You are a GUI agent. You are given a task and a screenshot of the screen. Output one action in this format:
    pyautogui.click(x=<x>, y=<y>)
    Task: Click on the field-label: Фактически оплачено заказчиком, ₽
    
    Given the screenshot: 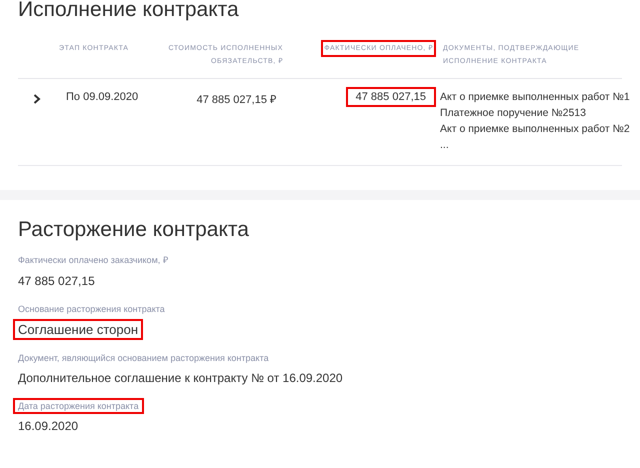 What is the action you would take?
    pyautogui.click(x=93, y=260)
    